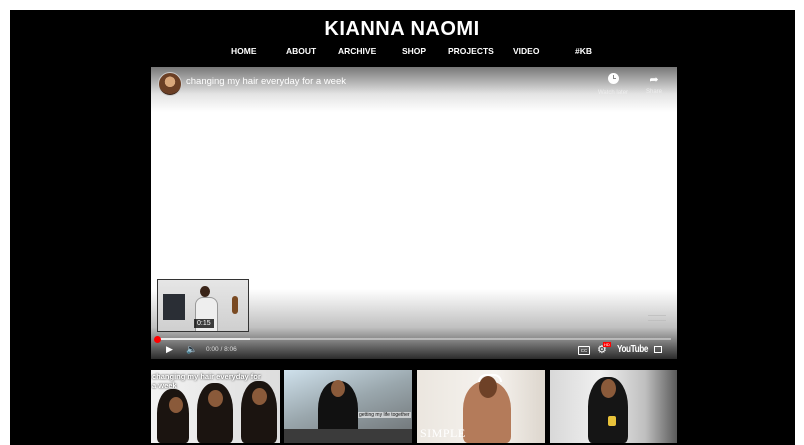  I want to click on video-thumbnail-3: SIMPLE, so click(481, 406).